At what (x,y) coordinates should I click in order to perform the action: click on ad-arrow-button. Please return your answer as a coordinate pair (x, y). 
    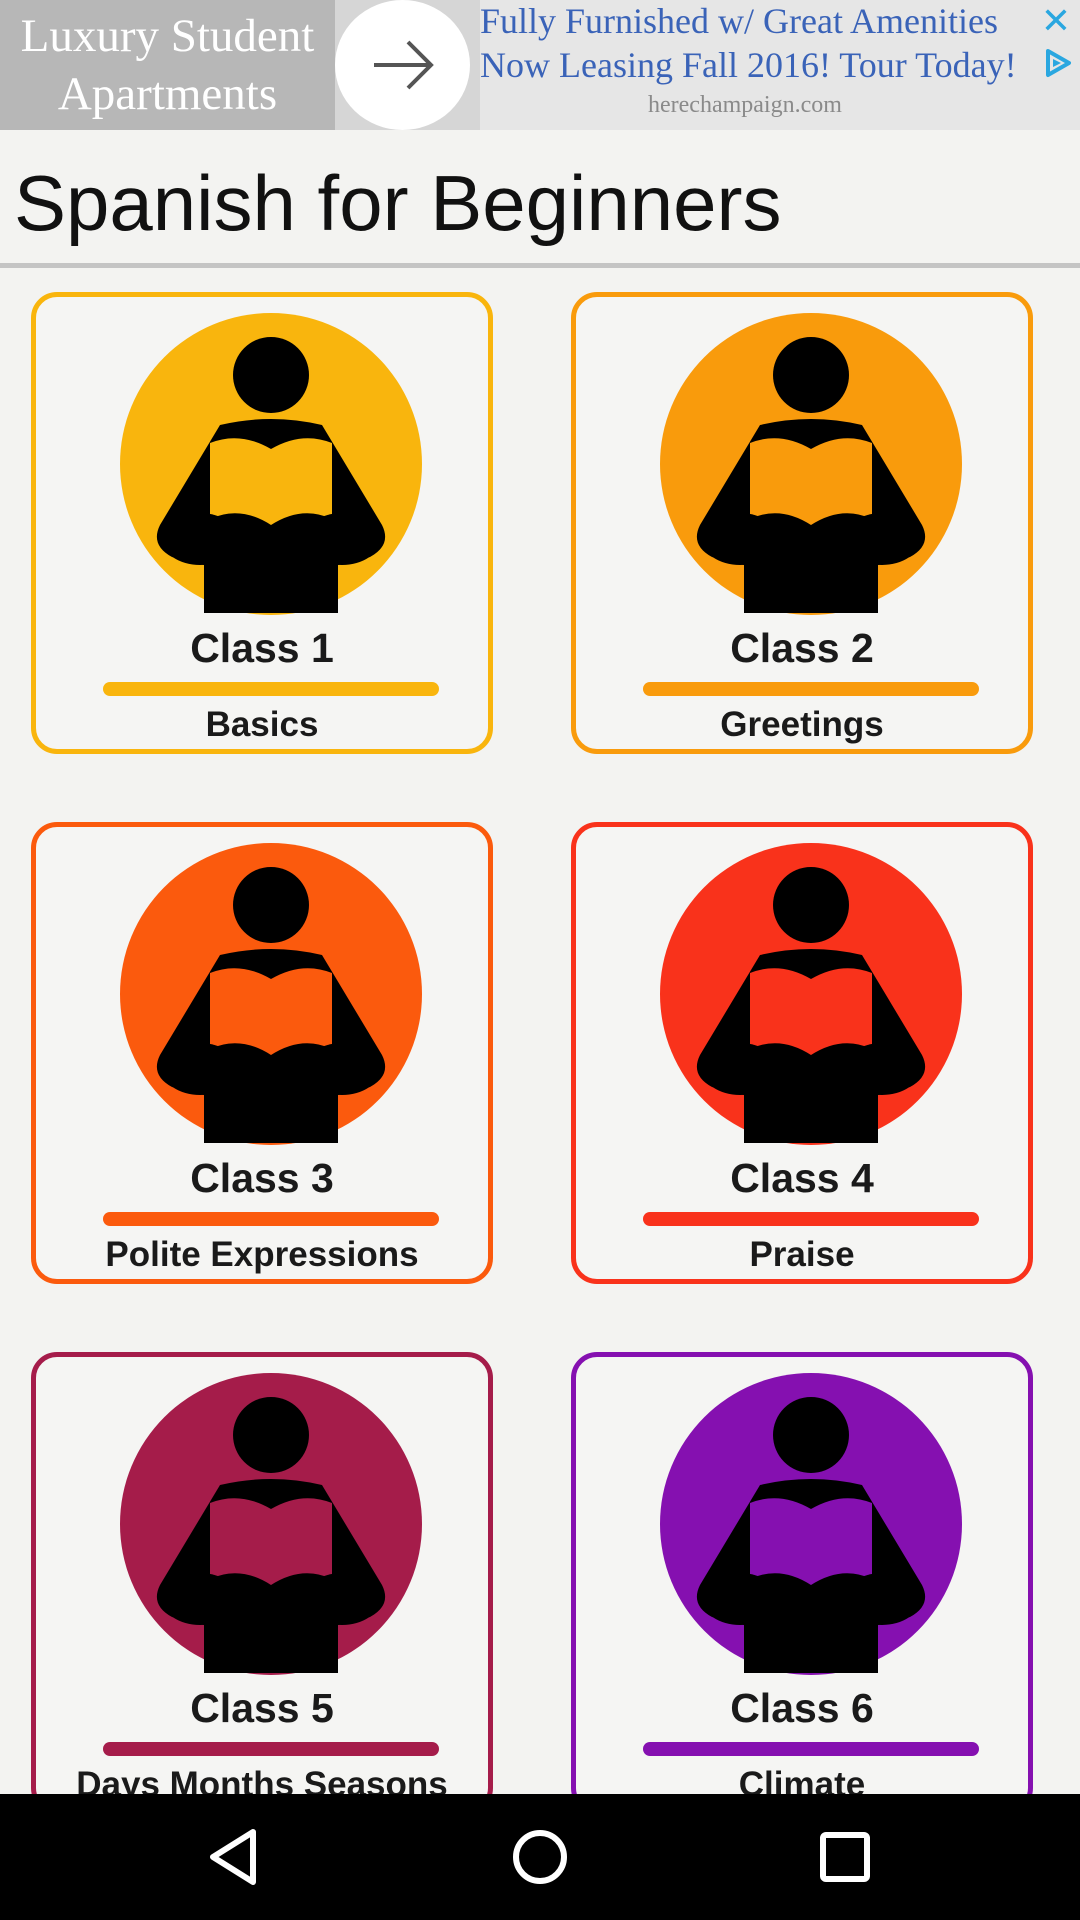
    Looking at the image, I should click on (402, 65).